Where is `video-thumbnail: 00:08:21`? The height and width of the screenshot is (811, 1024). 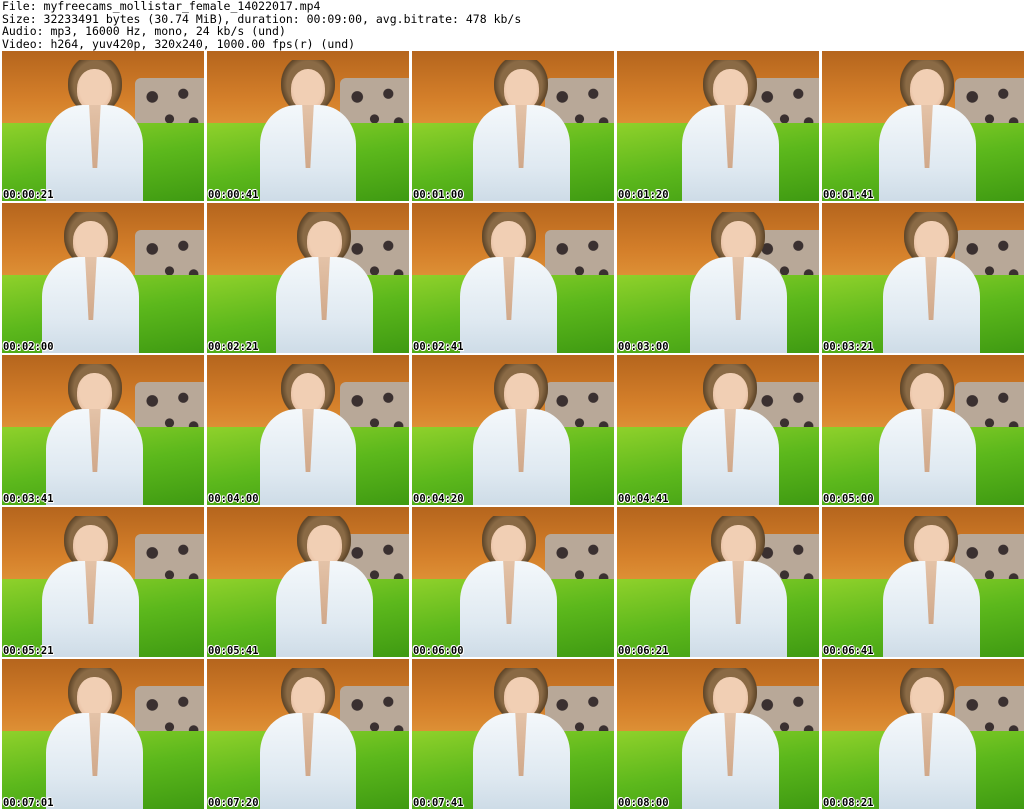
video-thumbnail: 00:08:21 is located at coordinates (923, 734).